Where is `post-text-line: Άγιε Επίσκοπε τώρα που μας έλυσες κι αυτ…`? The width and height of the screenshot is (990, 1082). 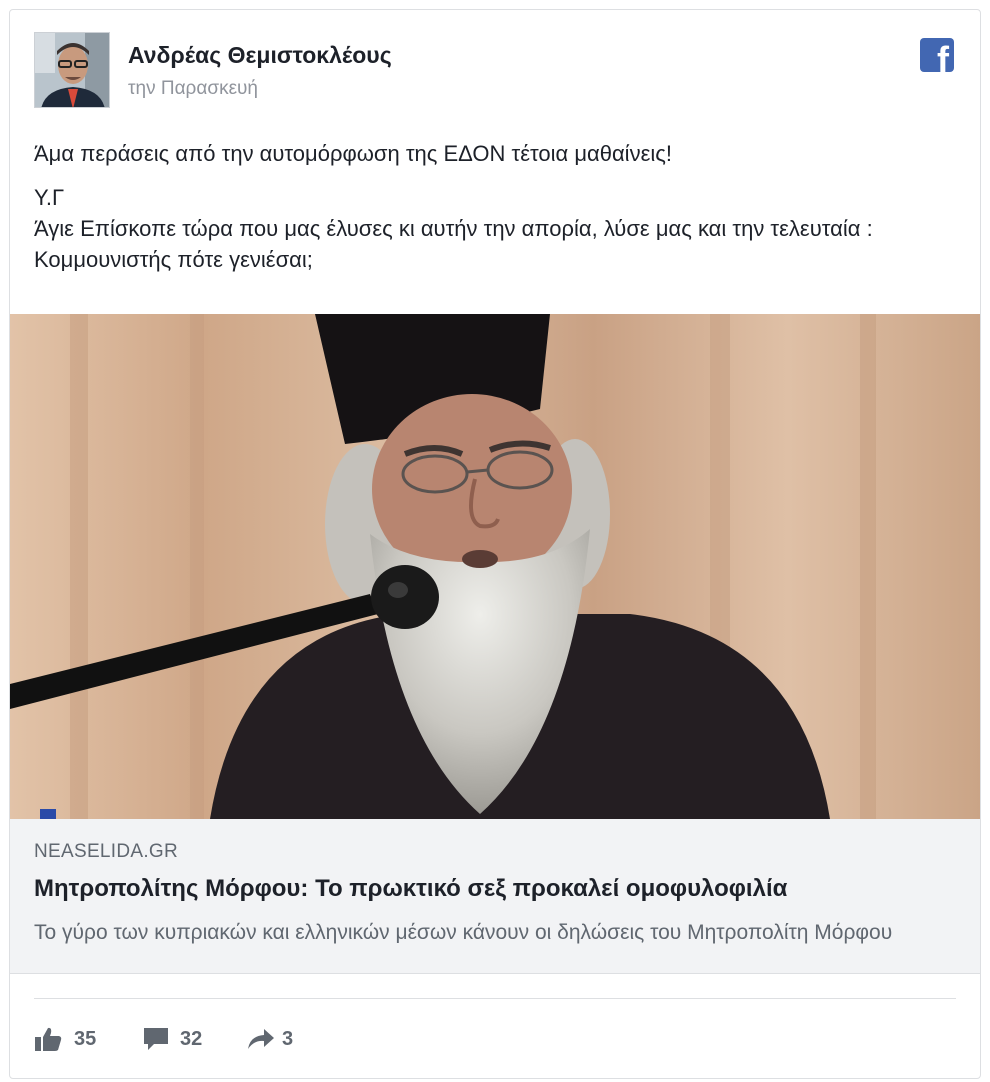 post-text-line: Άγιε Επίσκοπε τώρα που μας έλυσες κι αυτ… is located at coordinates (453, 244).